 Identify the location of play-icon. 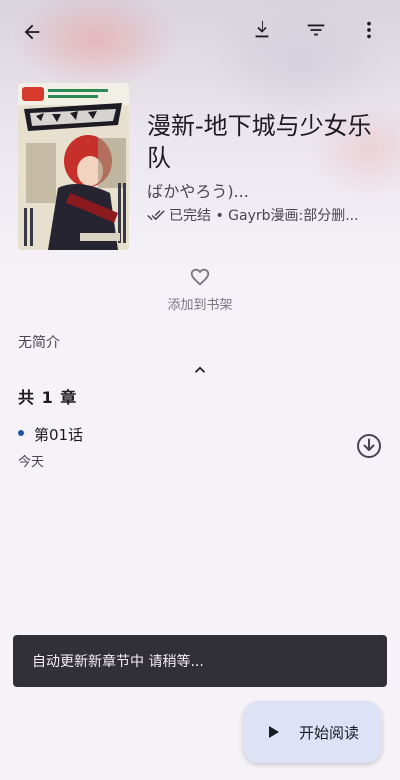
(274, 732).